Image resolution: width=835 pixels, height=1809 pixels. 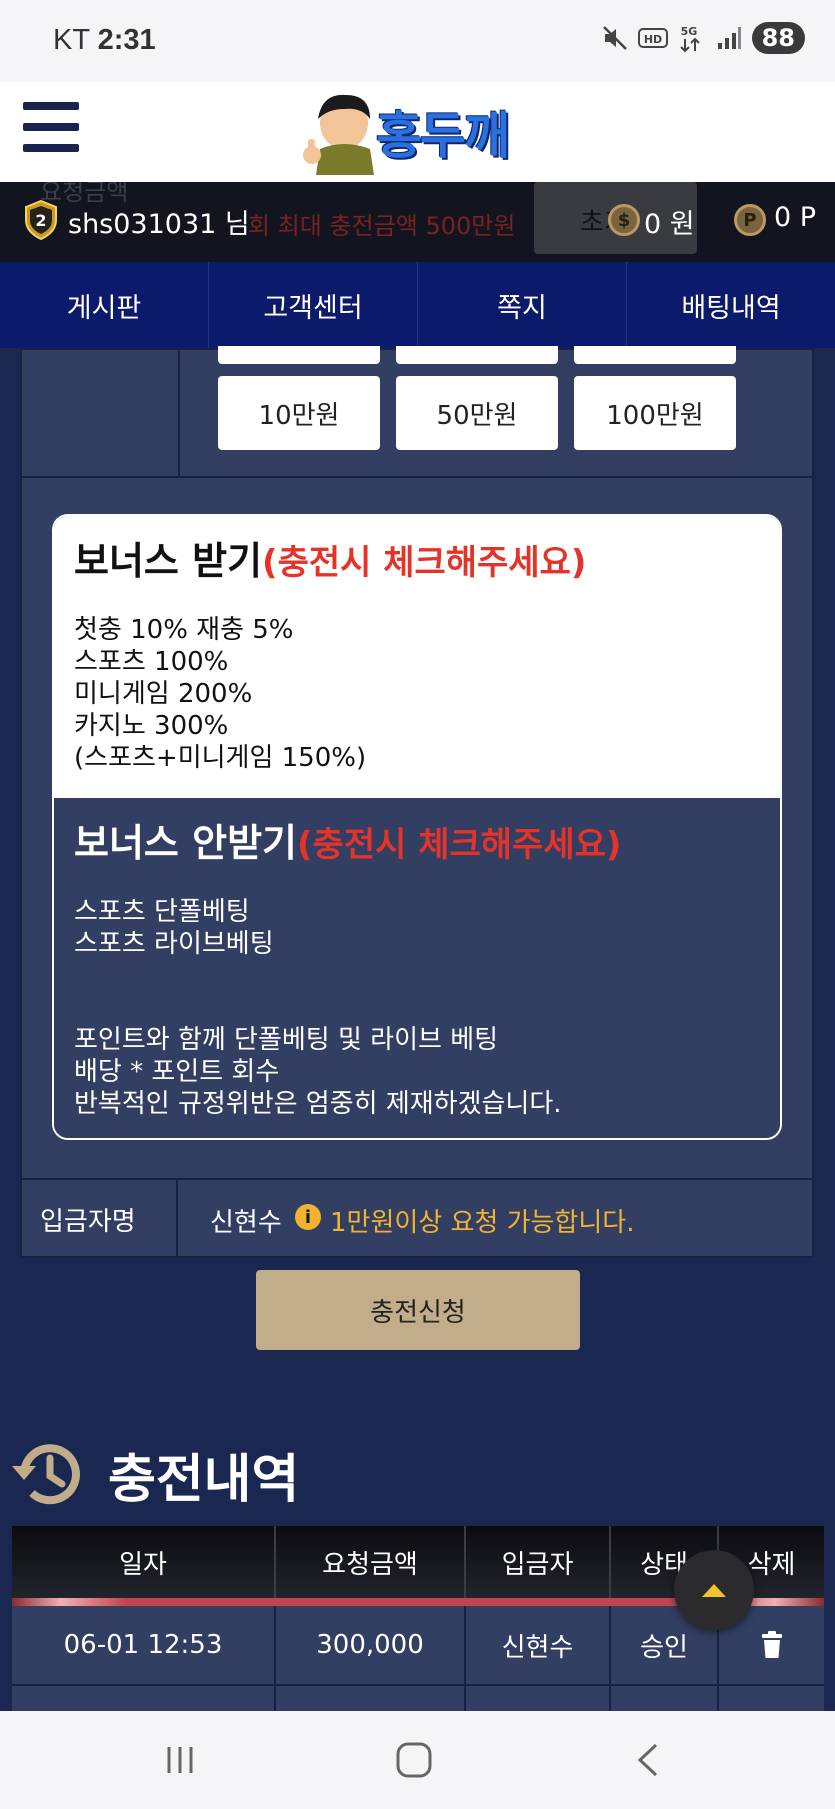 I want to click on logo-character-icon, so click(x=338, y=134).